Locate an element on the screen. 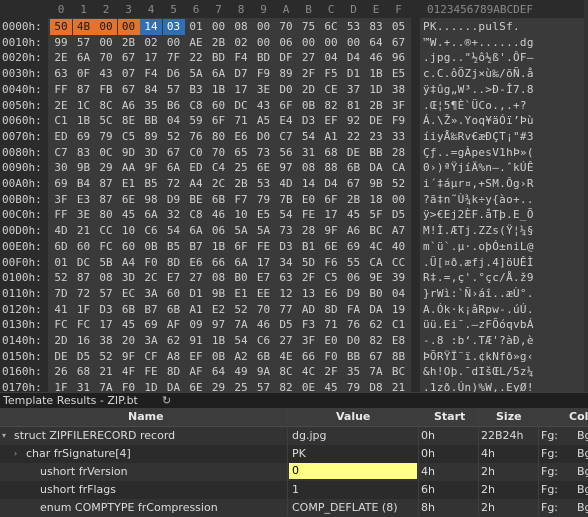 The width and height of the screenshot is (588, 517). hex-byte: F4 is located at coordinates (241, 58).